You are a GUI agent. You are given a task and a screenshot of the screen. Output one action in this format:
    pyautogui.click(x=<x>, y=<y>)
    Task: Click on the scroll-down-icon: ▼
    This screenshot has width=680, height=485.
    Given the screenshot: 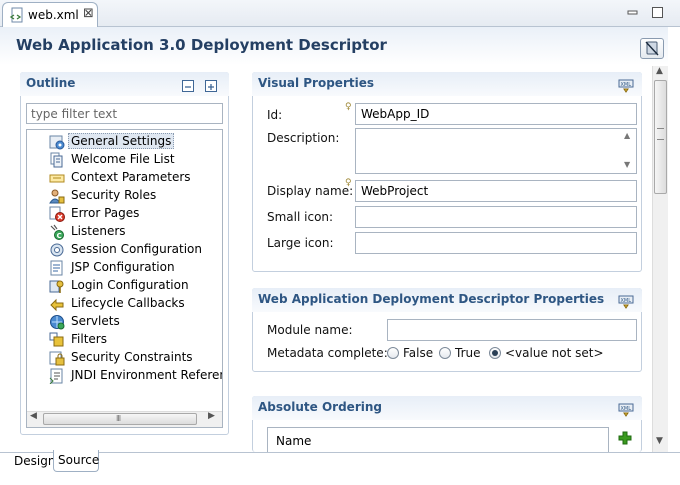 What is the action you would take?
    pyautogui.click(x=659, y=441)
    